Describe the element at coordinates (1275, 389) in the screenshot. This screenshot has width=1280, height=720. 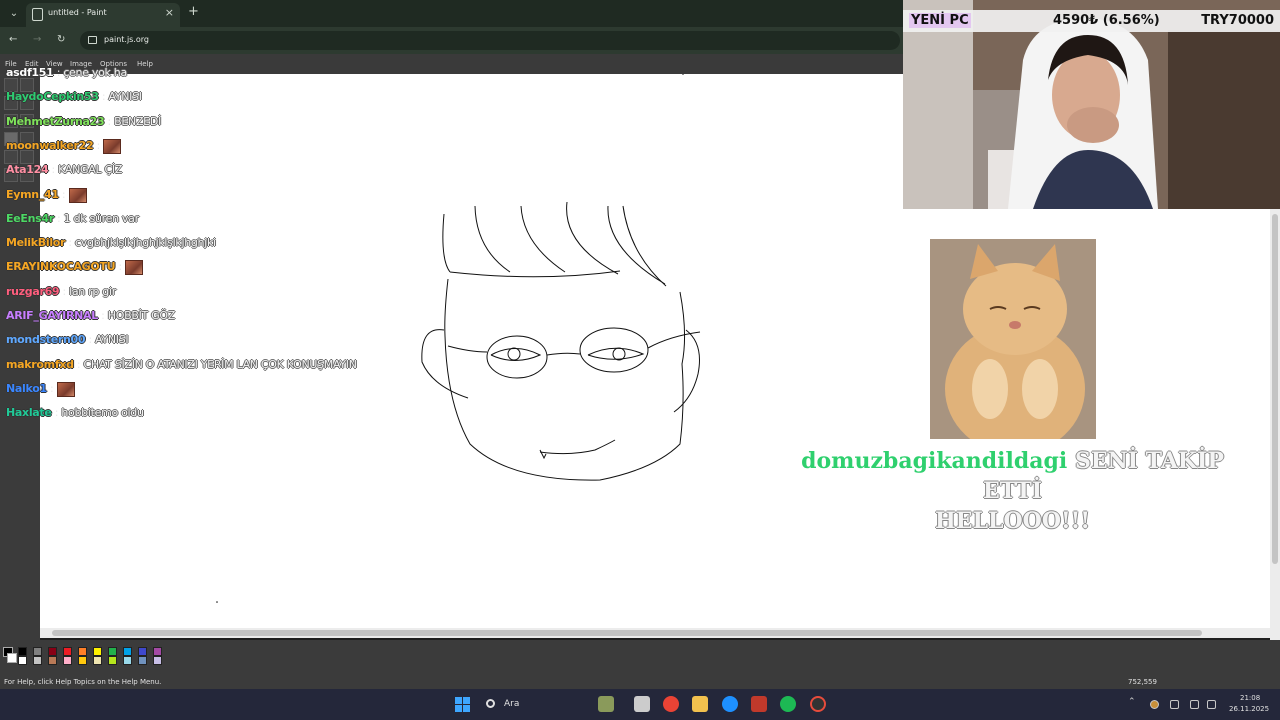
I see `vertical-scroll-thumb` at that location.